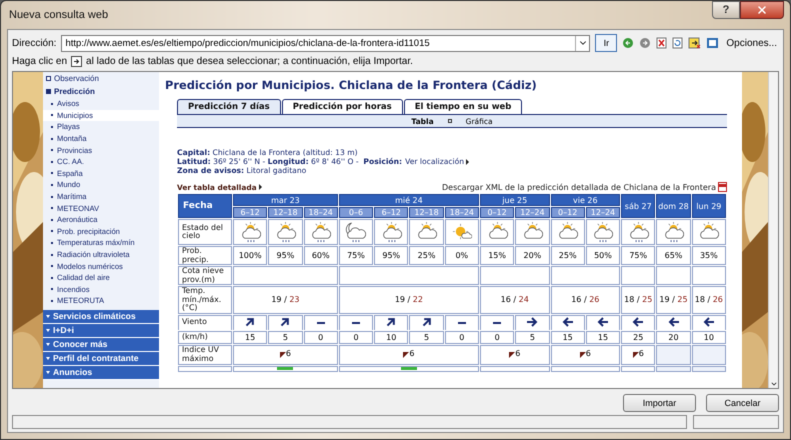 The image size is (791, 440). Describe the element at coordinates (773, 230) in the screenshot. I see `scrollbar` at that location.